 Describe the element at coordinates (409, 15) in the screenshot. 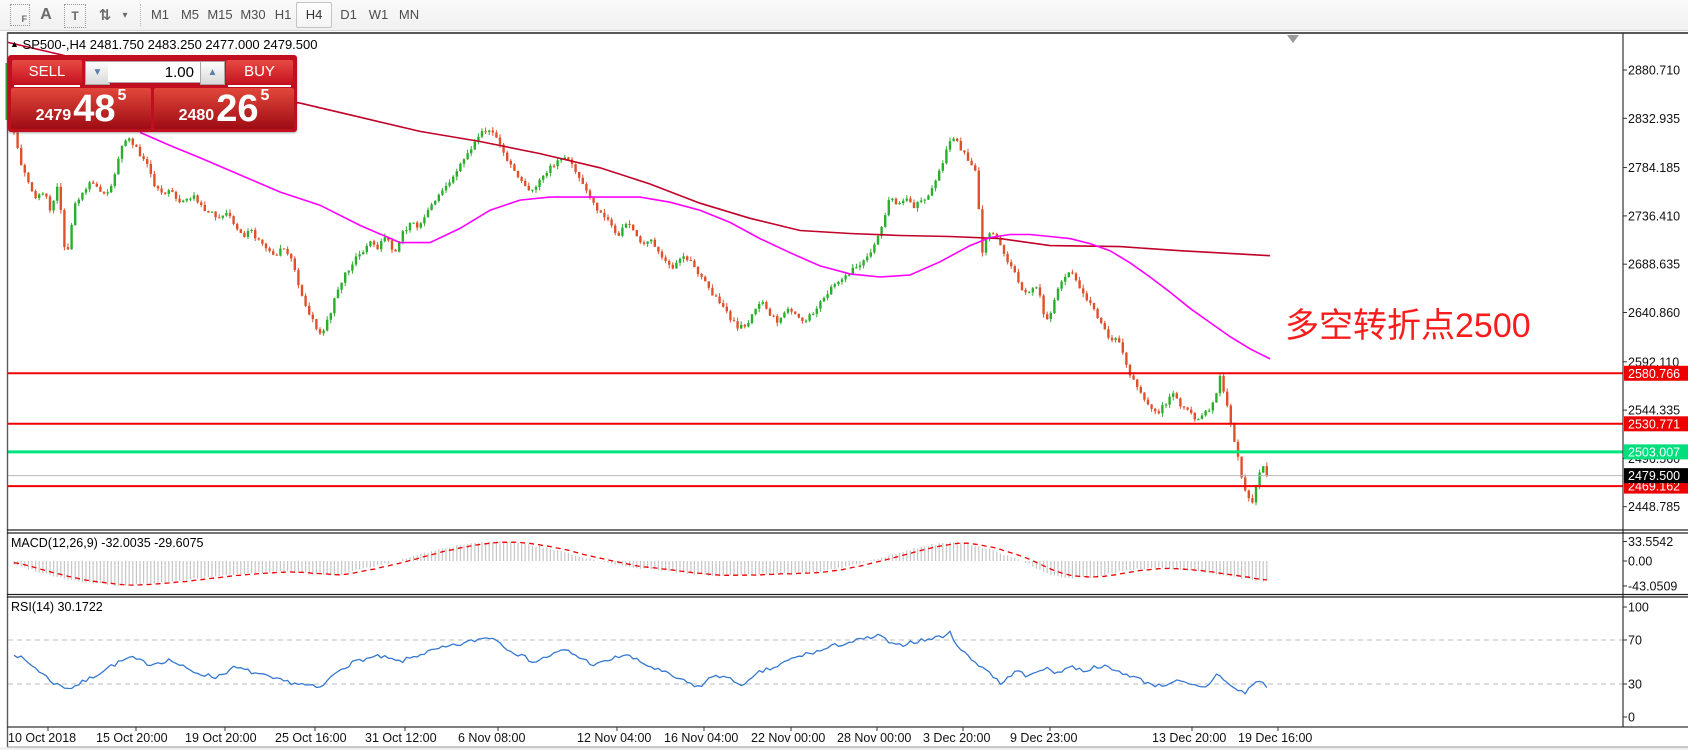

I see `tab-timeframe-MN: MN` at that location.